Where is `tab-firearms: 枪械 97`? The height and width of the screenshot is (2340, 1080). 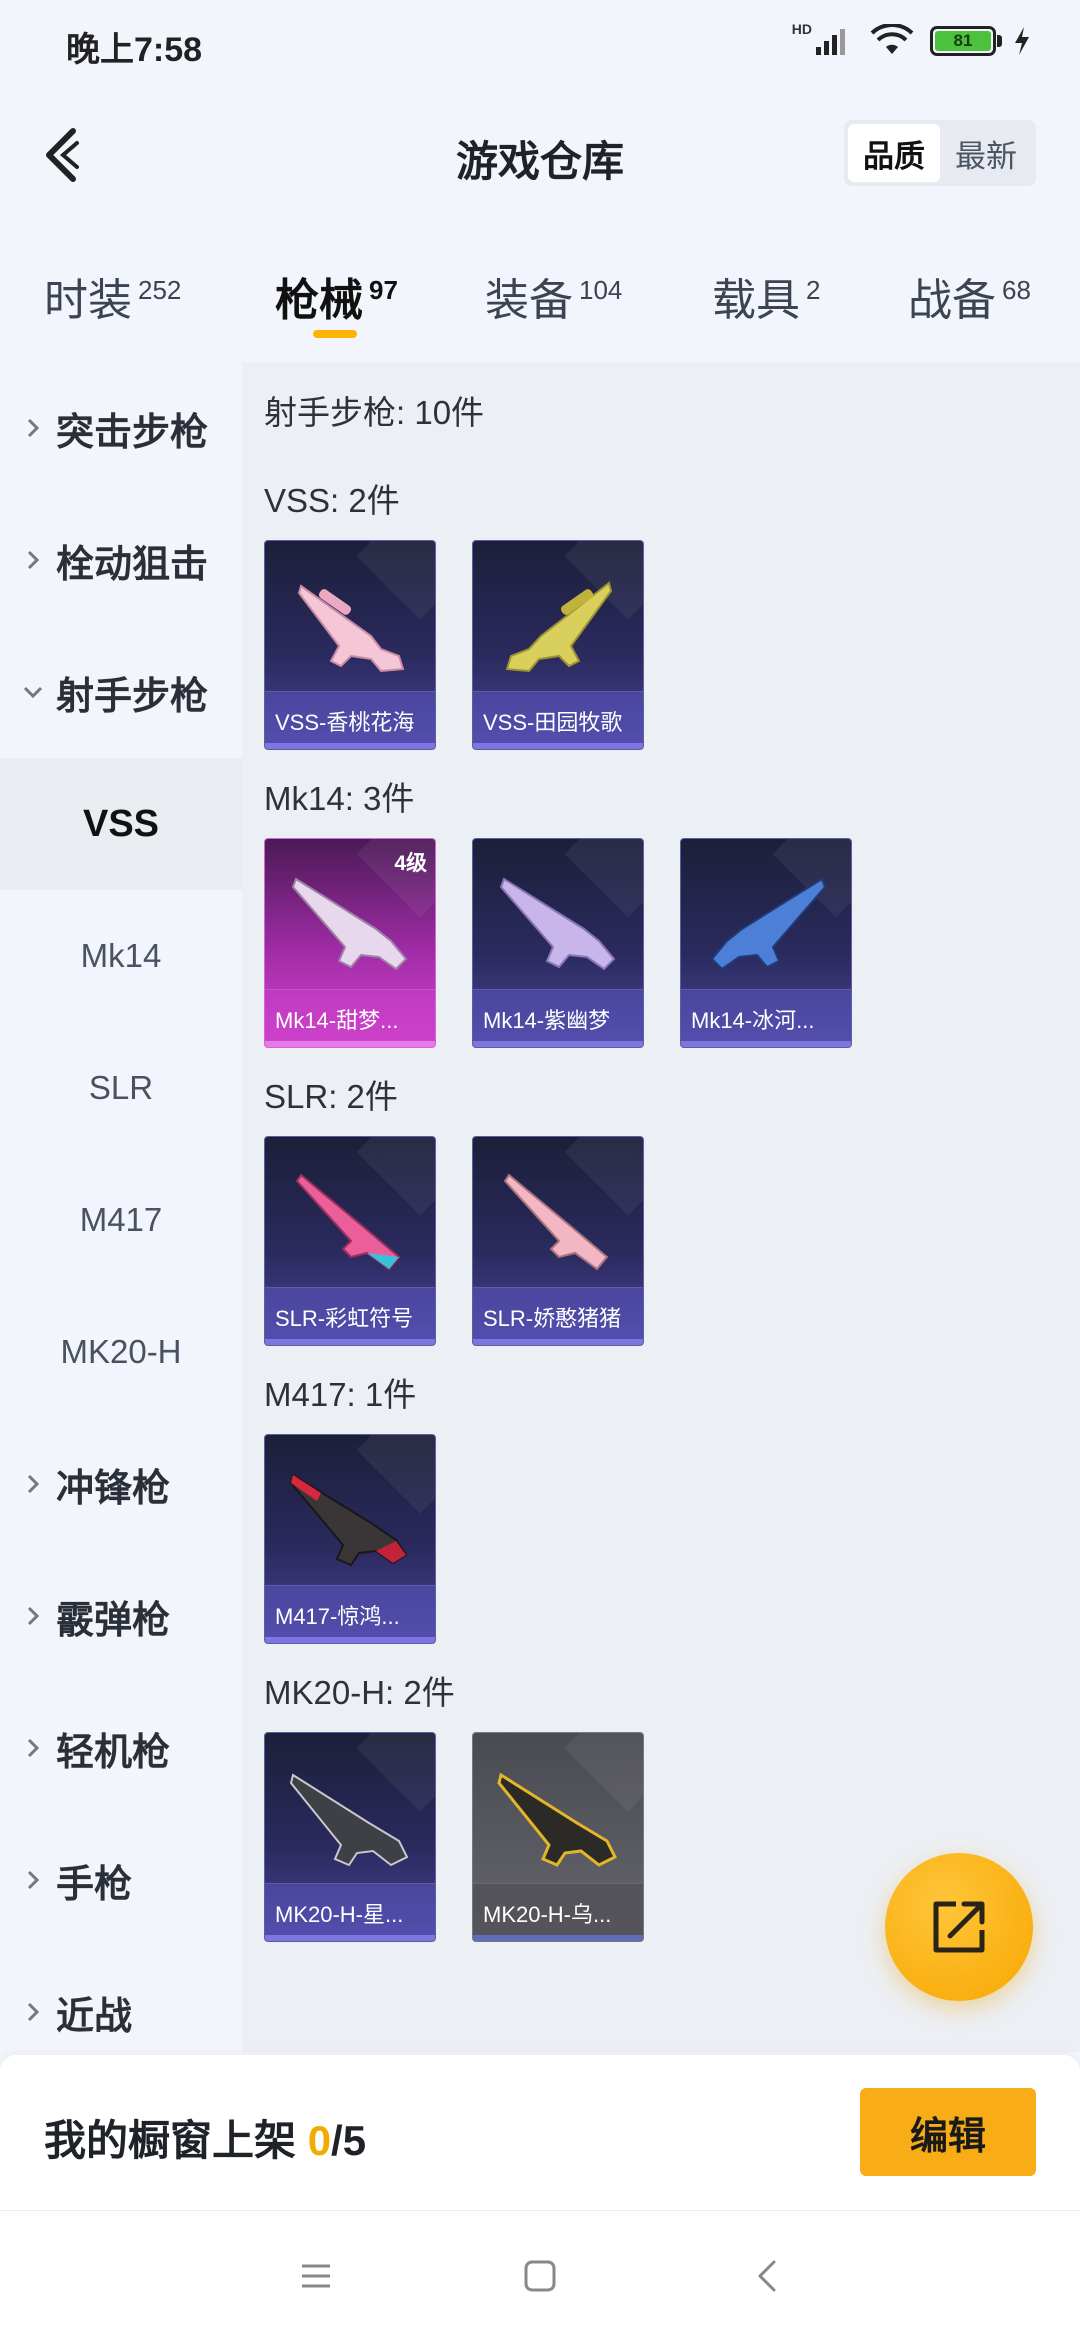
tab-firearms: 枪械 97 is located at coordinates (336, 296).